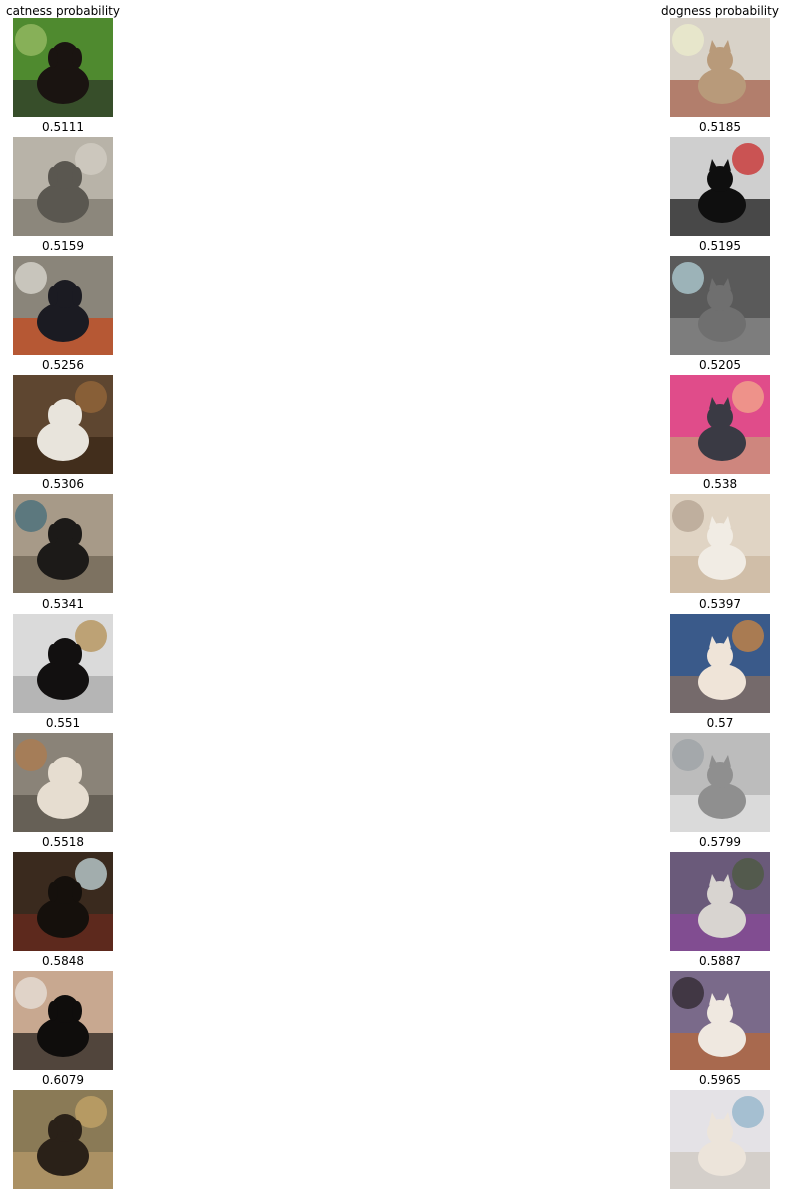 The width and height of the screenshot is (793, 1203). What do you see at coordinates (63, 365) in the screenshot?
I see `probability-label: 0.5256` at bounding box center [63, 365].